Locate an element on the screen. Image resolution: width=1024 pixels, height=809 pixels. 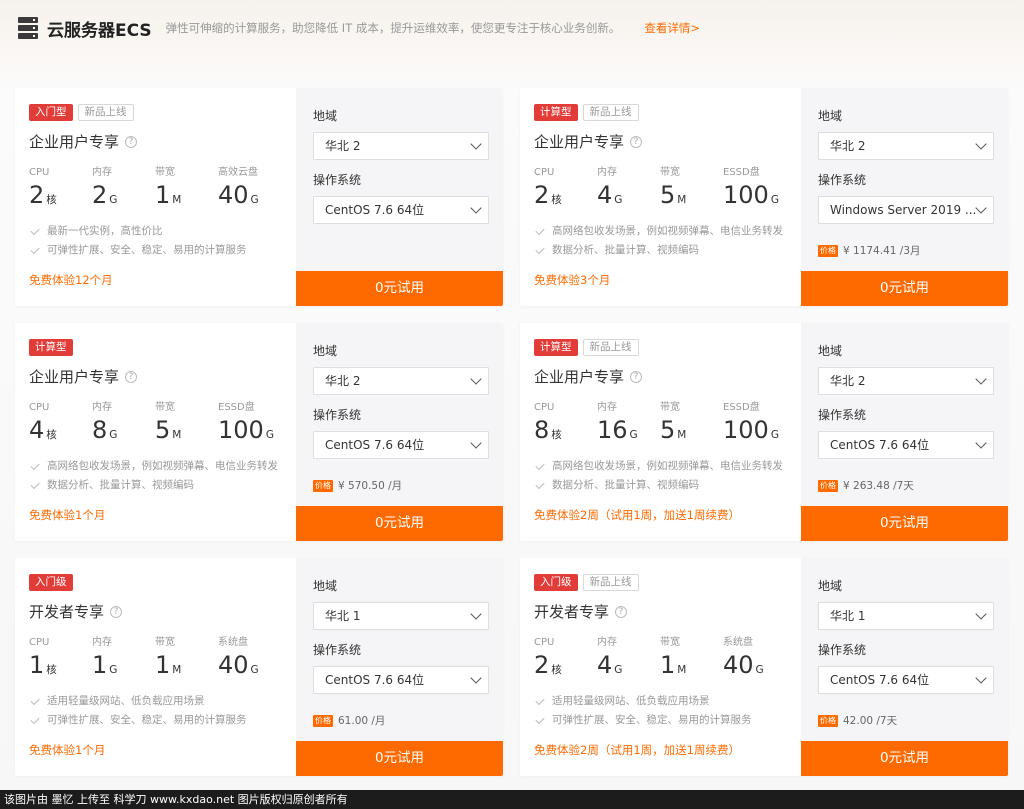
trial-duration: 免费体验1个月 is located at coordinates (67, 750).